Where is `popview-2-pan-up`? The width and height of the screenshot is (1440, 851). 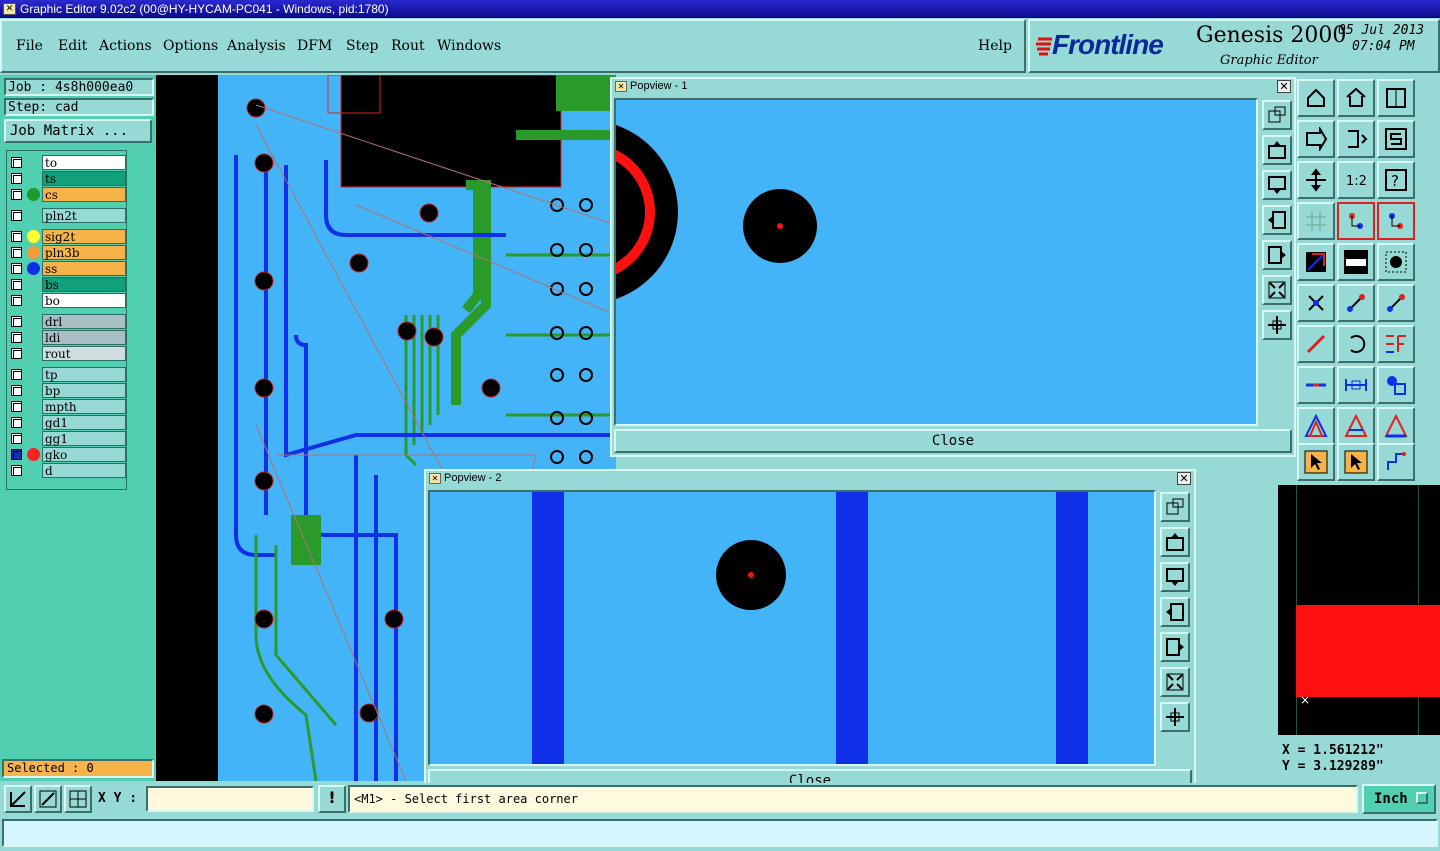
popview-2-pan-up is located at coordinates (1175, 542).